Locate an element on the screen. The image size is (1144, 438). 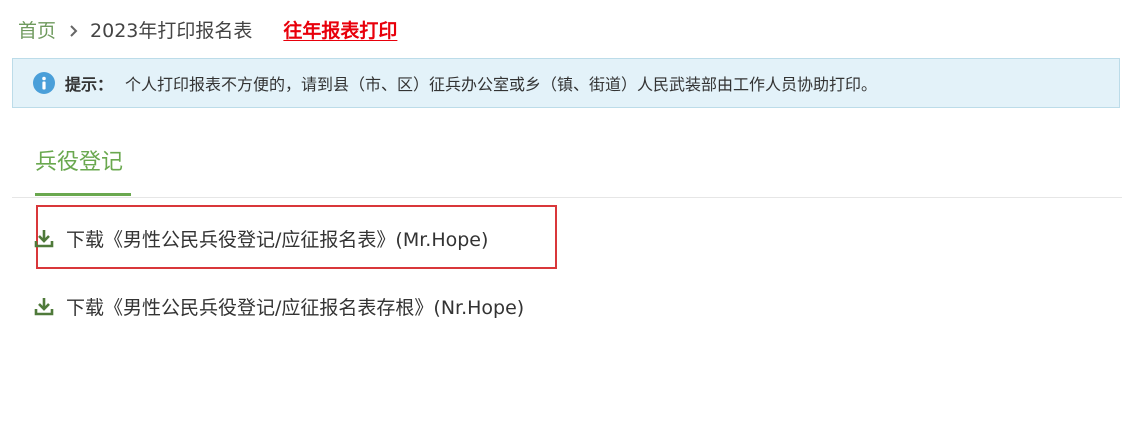
download-link-label: 下载《男性公民兵役登记/应征报名表》(Mr.Hope) is located at coordinates (277, 239).